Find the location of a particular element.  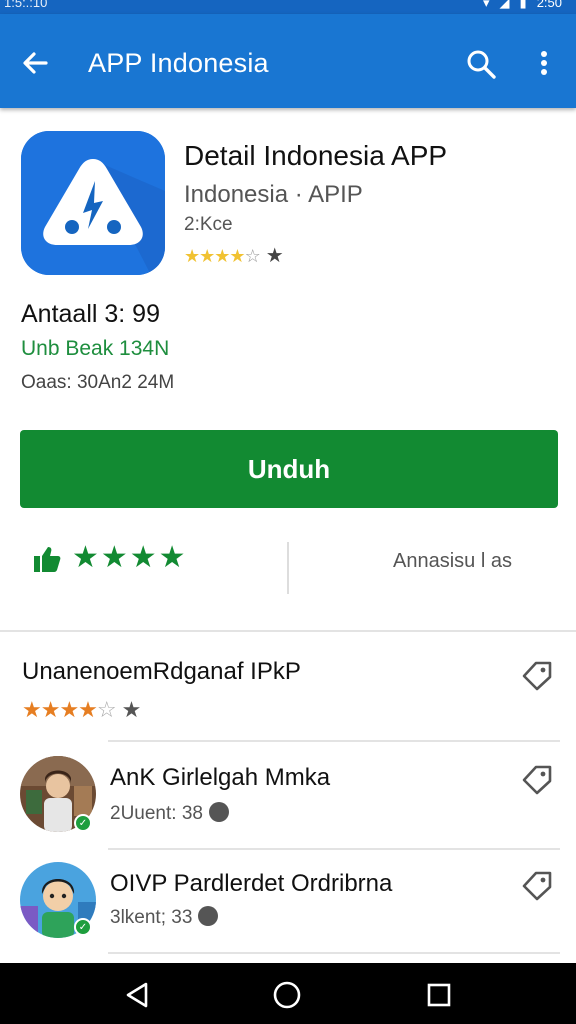

section-divider is located at coordinates (288, 631).